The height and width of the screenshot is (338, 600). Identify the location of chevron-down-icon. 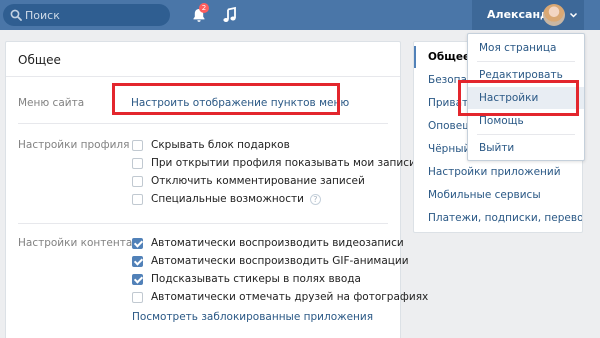
(573, 15).